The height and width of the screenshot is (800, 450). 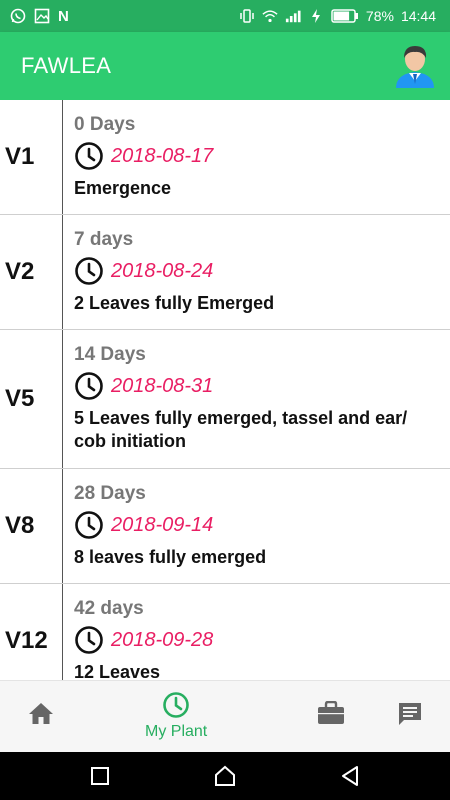 I want to click on charging-icon, so click(x=316, y=16).